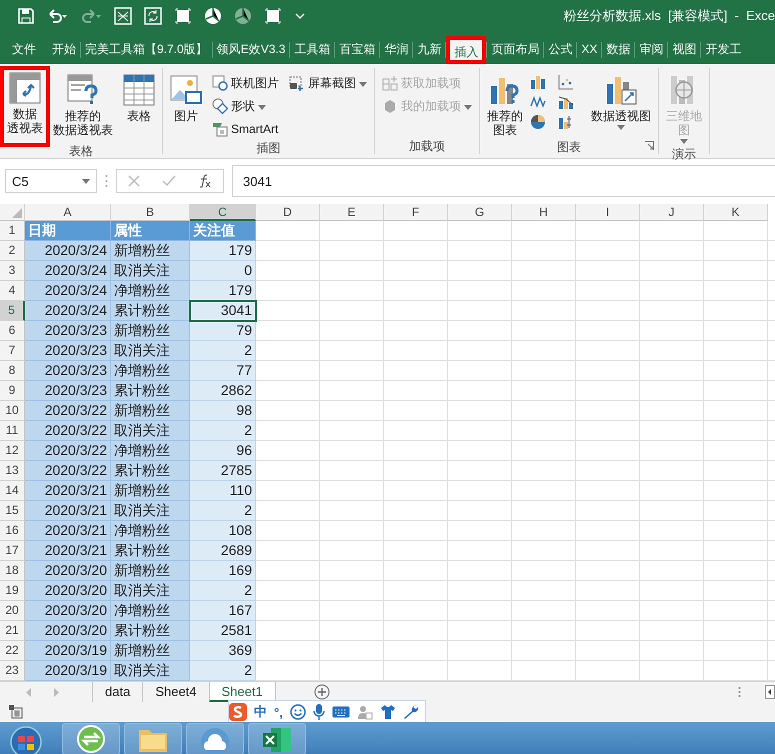  What do you see at coordinates (12, 631) in the screenshot?
I see `row-number: 21` at bounding box center [12, 631].